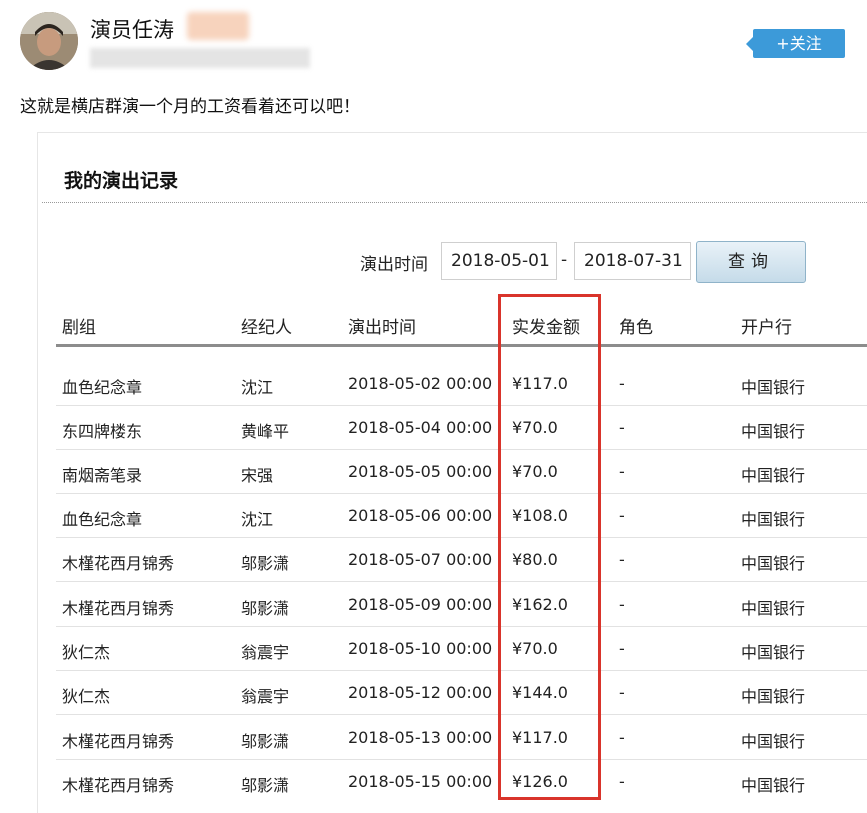 This screenshot has width=867, height=813. What do you see at coordinates (102, 475) in the screenshot?
I see `cell-crew: 南烟斋笔录` at bounding box center [102, 475].